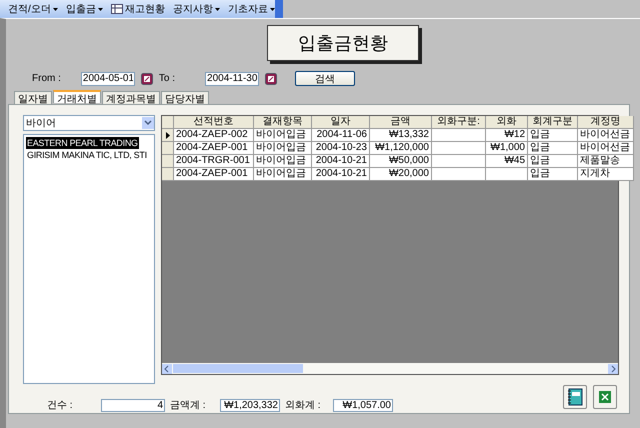  Describe the element at coordinates (77, 96) in the screenshot. I see `tab: 거래처별` at that location.